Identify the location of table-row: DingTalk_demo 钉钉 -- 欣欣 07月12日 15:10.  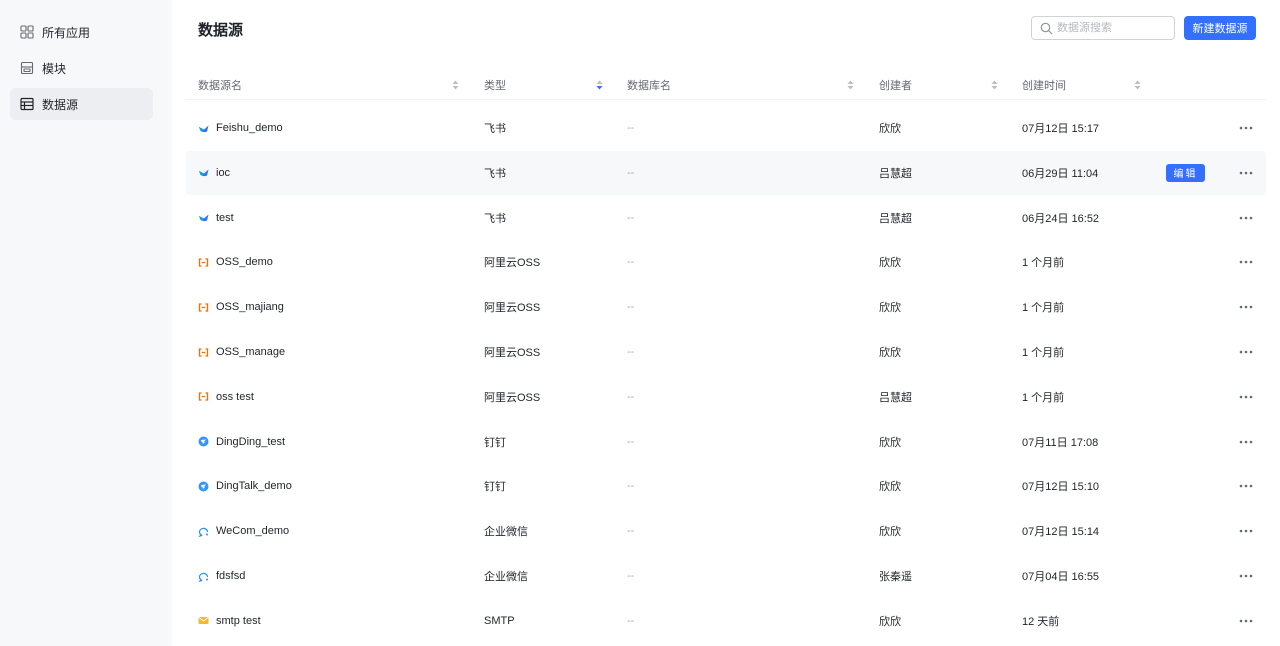
(726, 486).